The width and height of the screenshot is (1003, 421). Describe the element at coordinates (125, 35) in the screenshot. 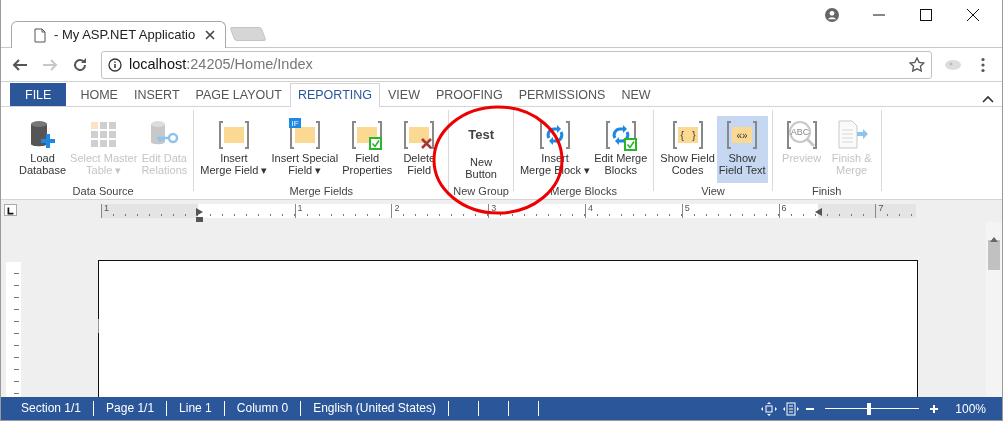

I see `tab-title: - My ASP.NET Applicatio` at that location.